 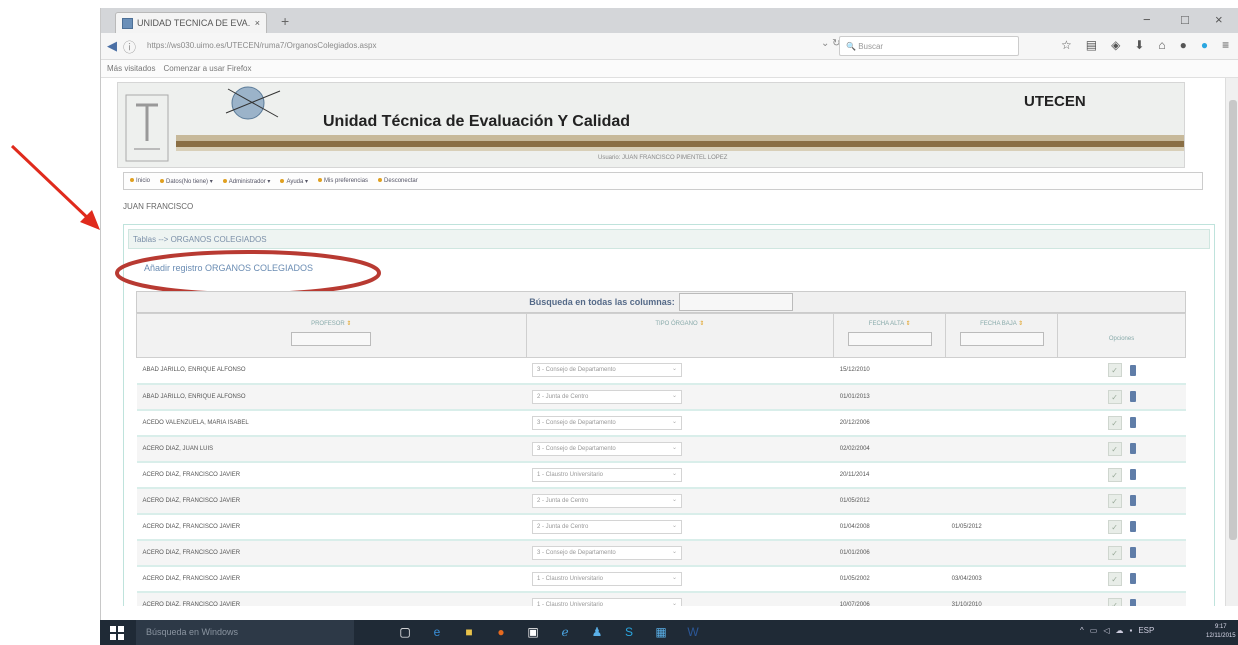 I want to click on maximize-button: □, so click(x=1185, y=19).